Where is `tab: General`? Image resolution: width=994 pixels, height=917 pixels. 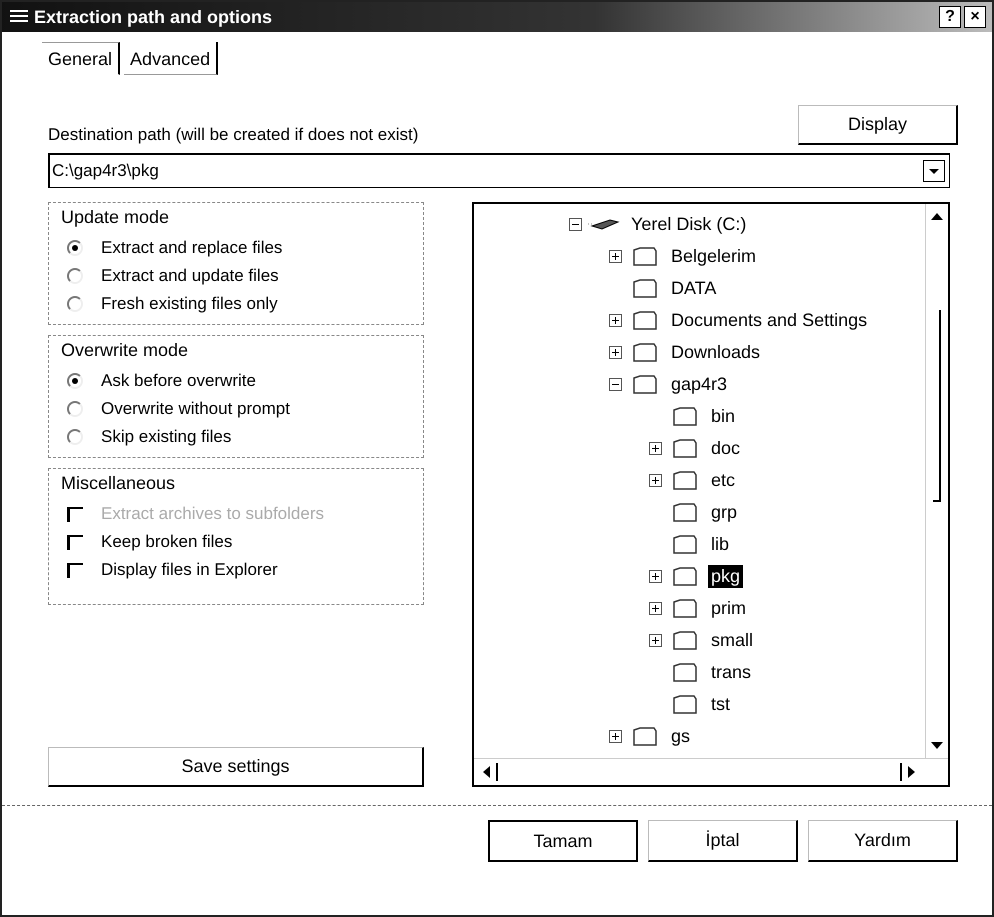 tab: General is located at coordinates (81, 58).